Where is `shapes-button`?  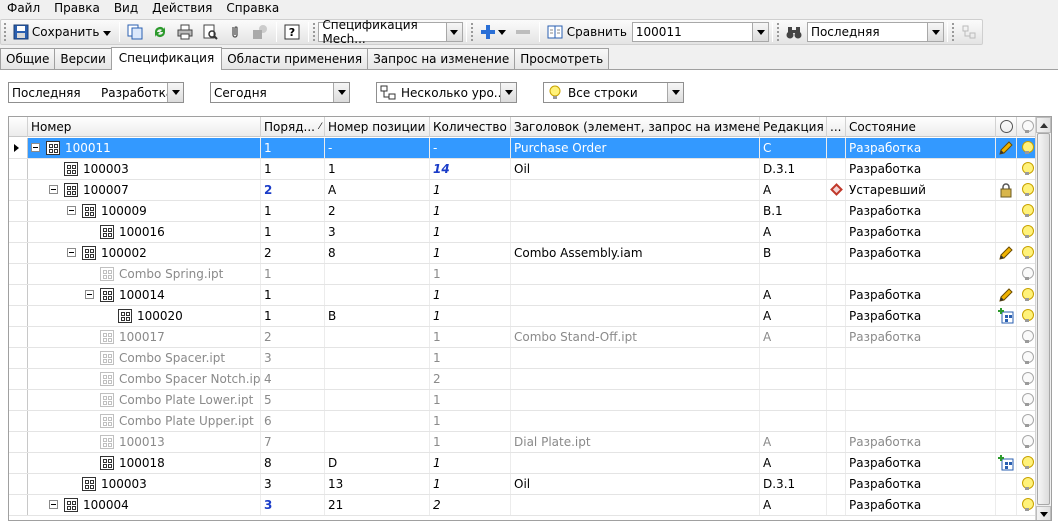 shapes-button is located at coordinates (260, 32).